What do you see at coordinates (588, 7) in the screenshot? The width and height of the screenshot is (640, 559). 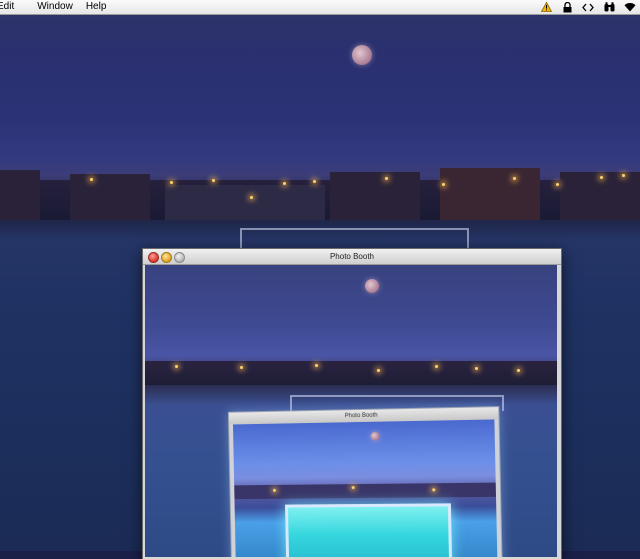 I see `code-icon` at bounding box center [588, 7].